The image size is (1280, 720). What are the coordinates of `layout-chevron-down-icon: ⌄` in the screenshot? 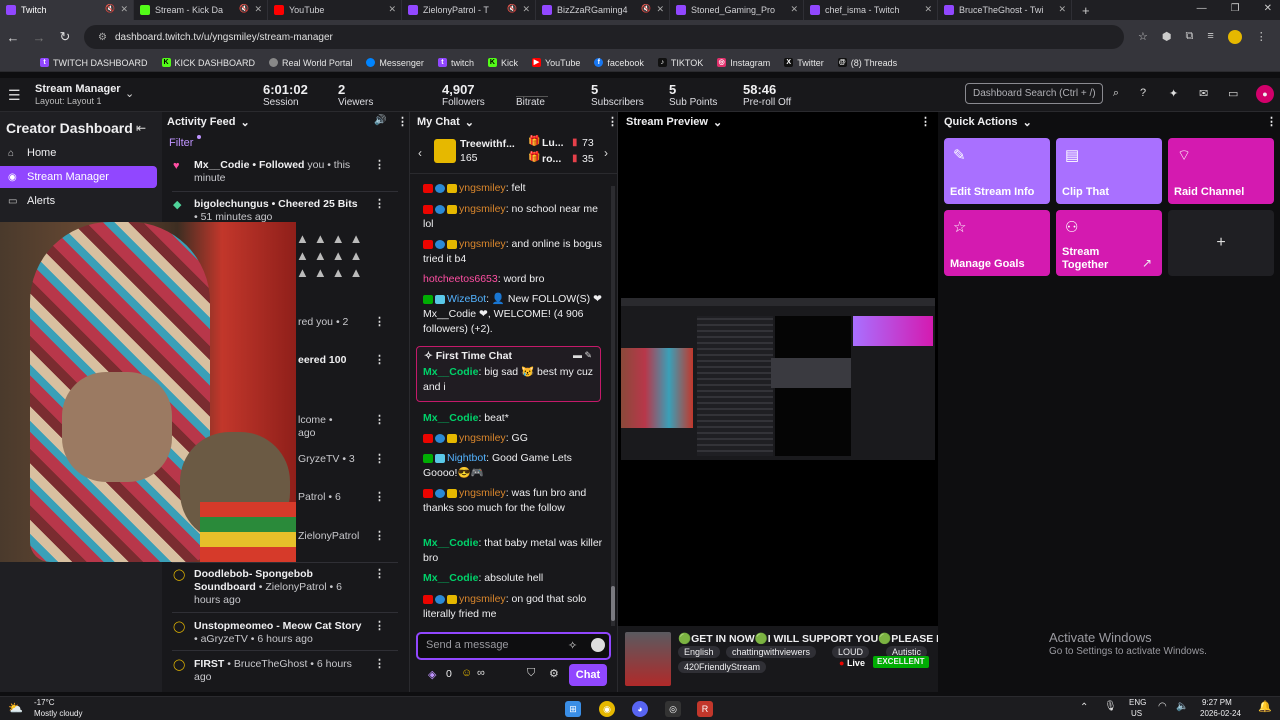 It's located at (129, 93).